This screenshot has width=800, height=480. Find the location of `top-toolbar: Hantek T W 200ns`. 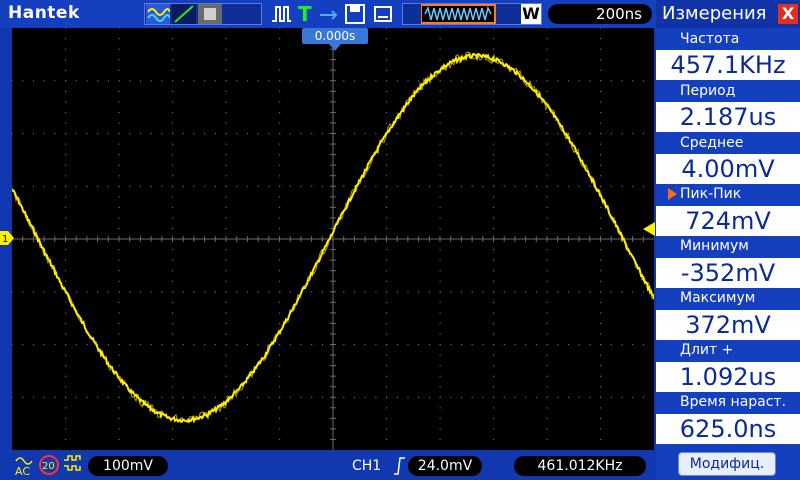

top-toolbar: Hantek T W 200ns is located at coordinates (328, 14).